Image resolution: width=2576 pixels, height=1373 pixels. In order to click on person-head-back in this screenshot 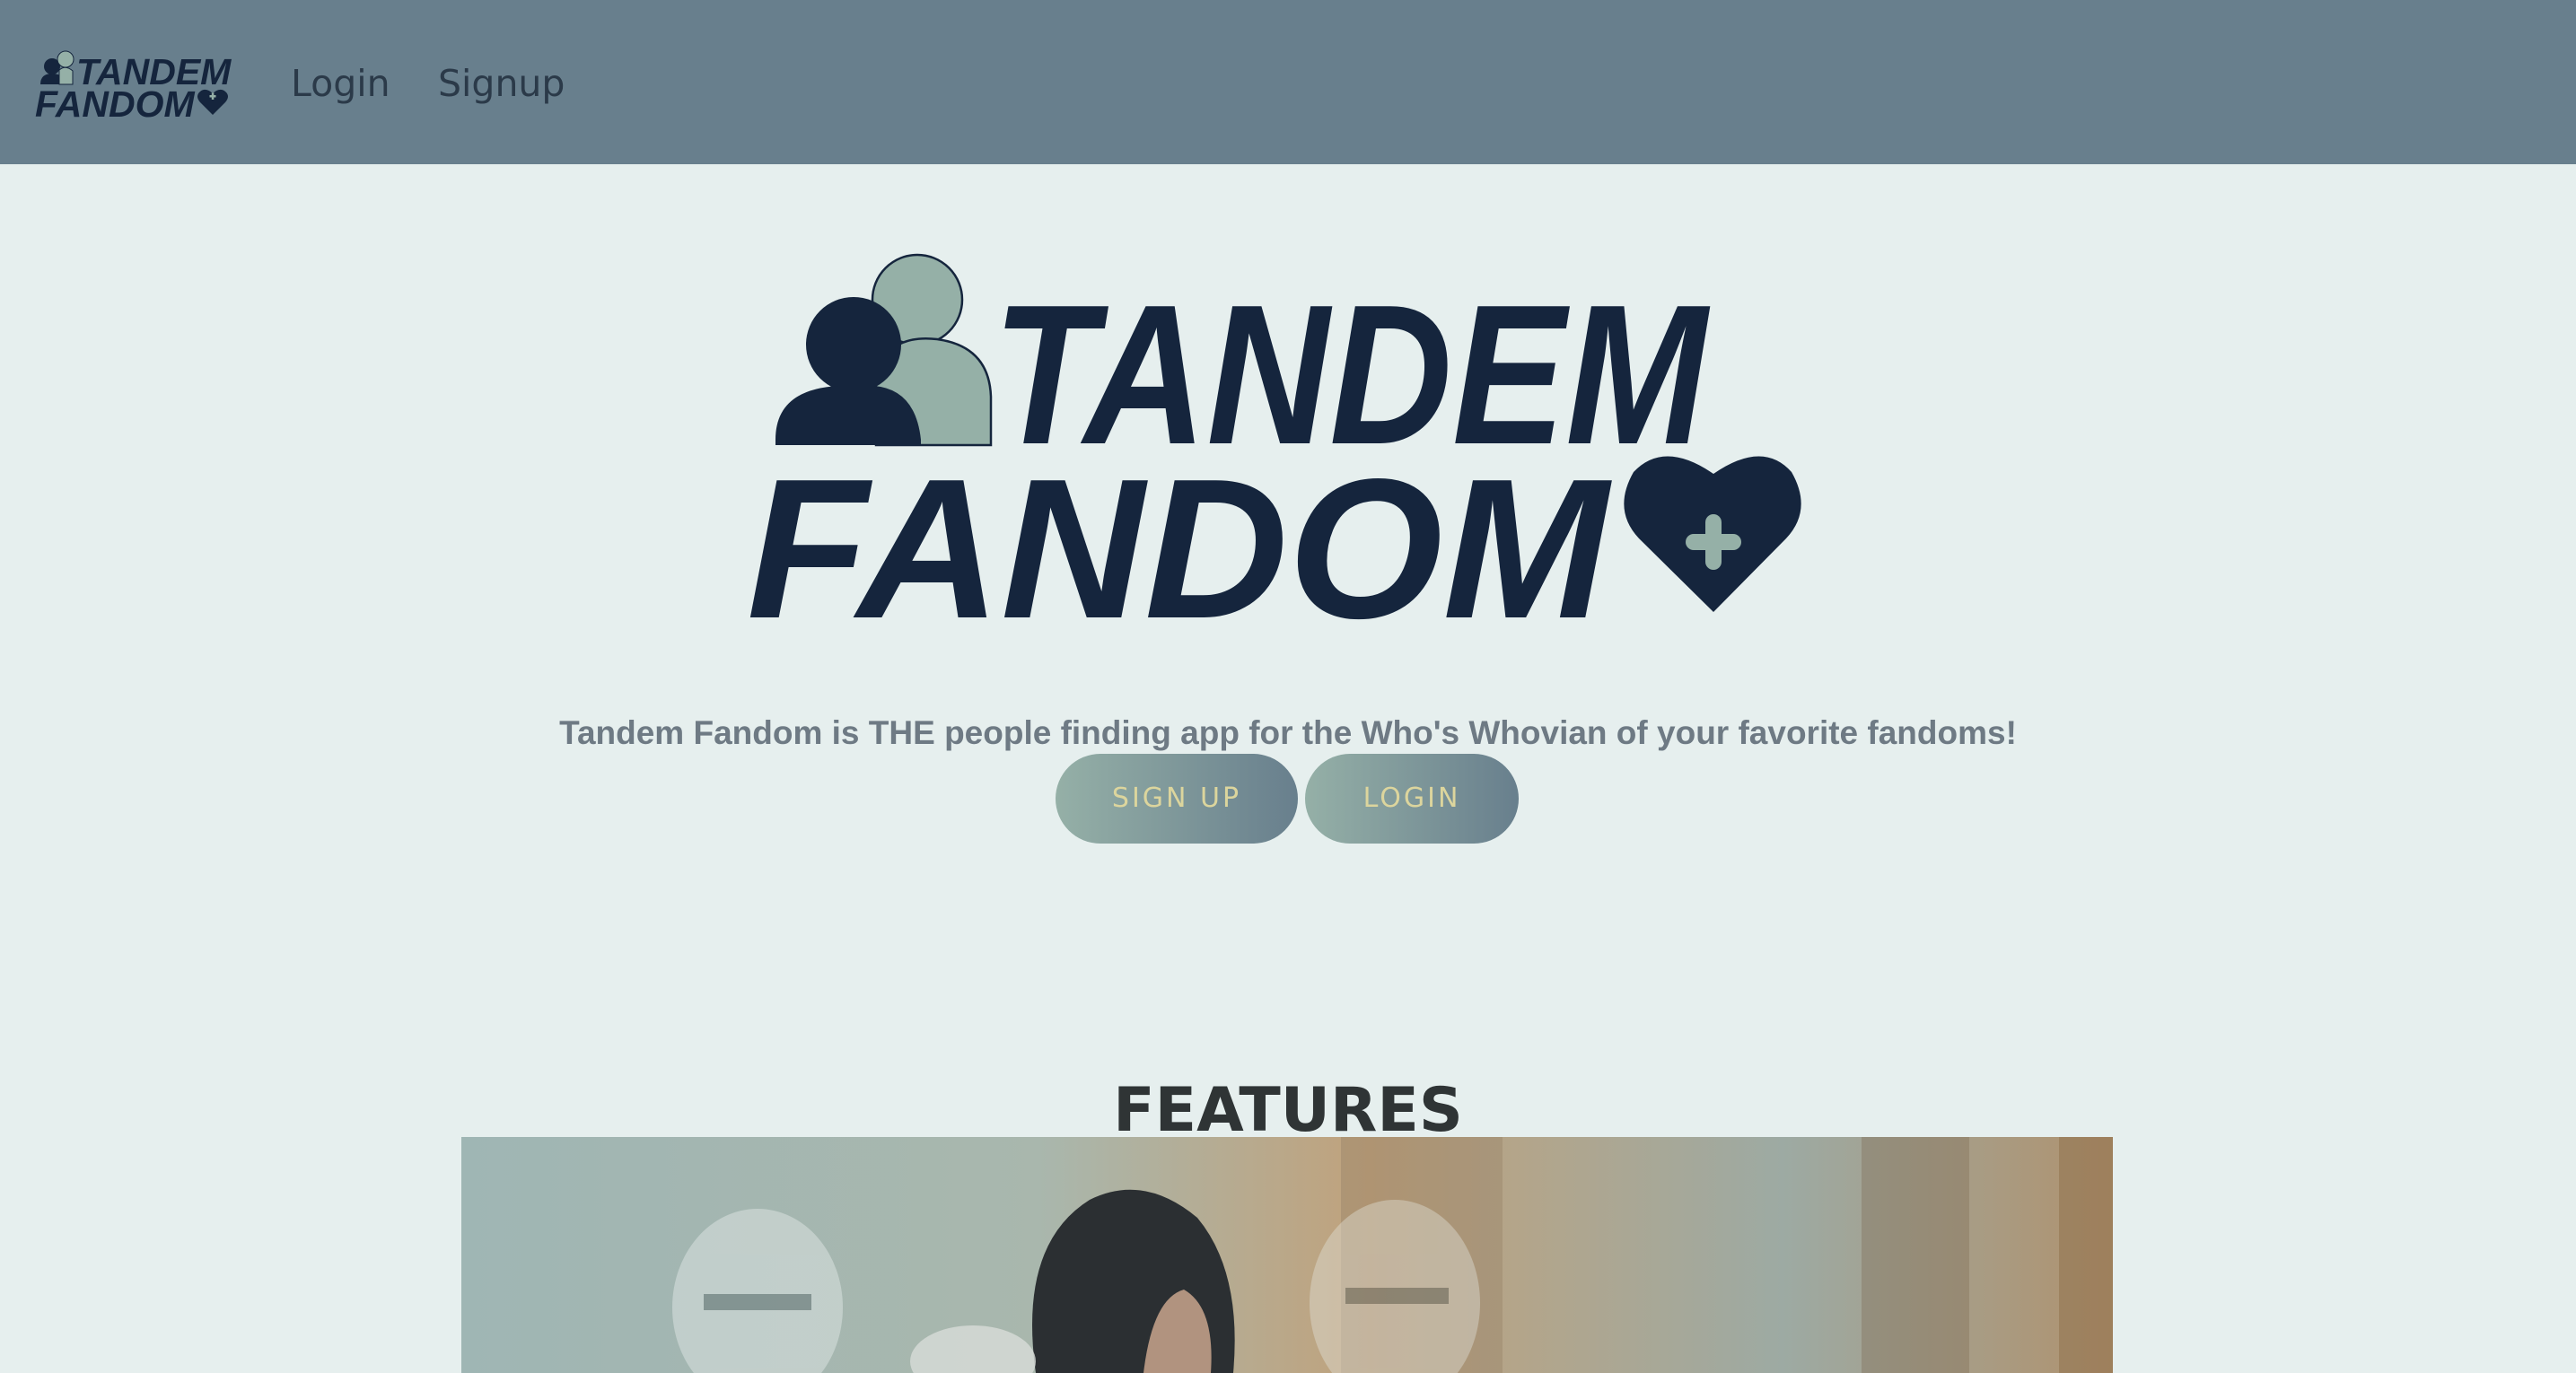, I will do `click(65, 59)`.